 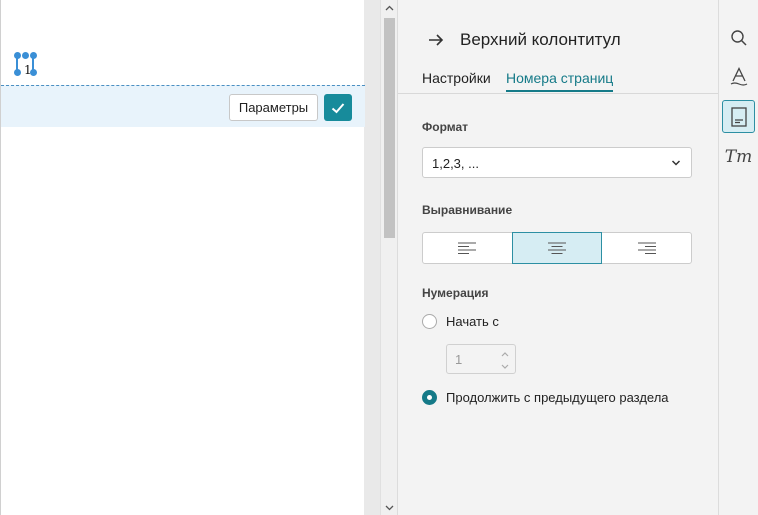 I want to click on align-left-button, so click(x=467, y=248).